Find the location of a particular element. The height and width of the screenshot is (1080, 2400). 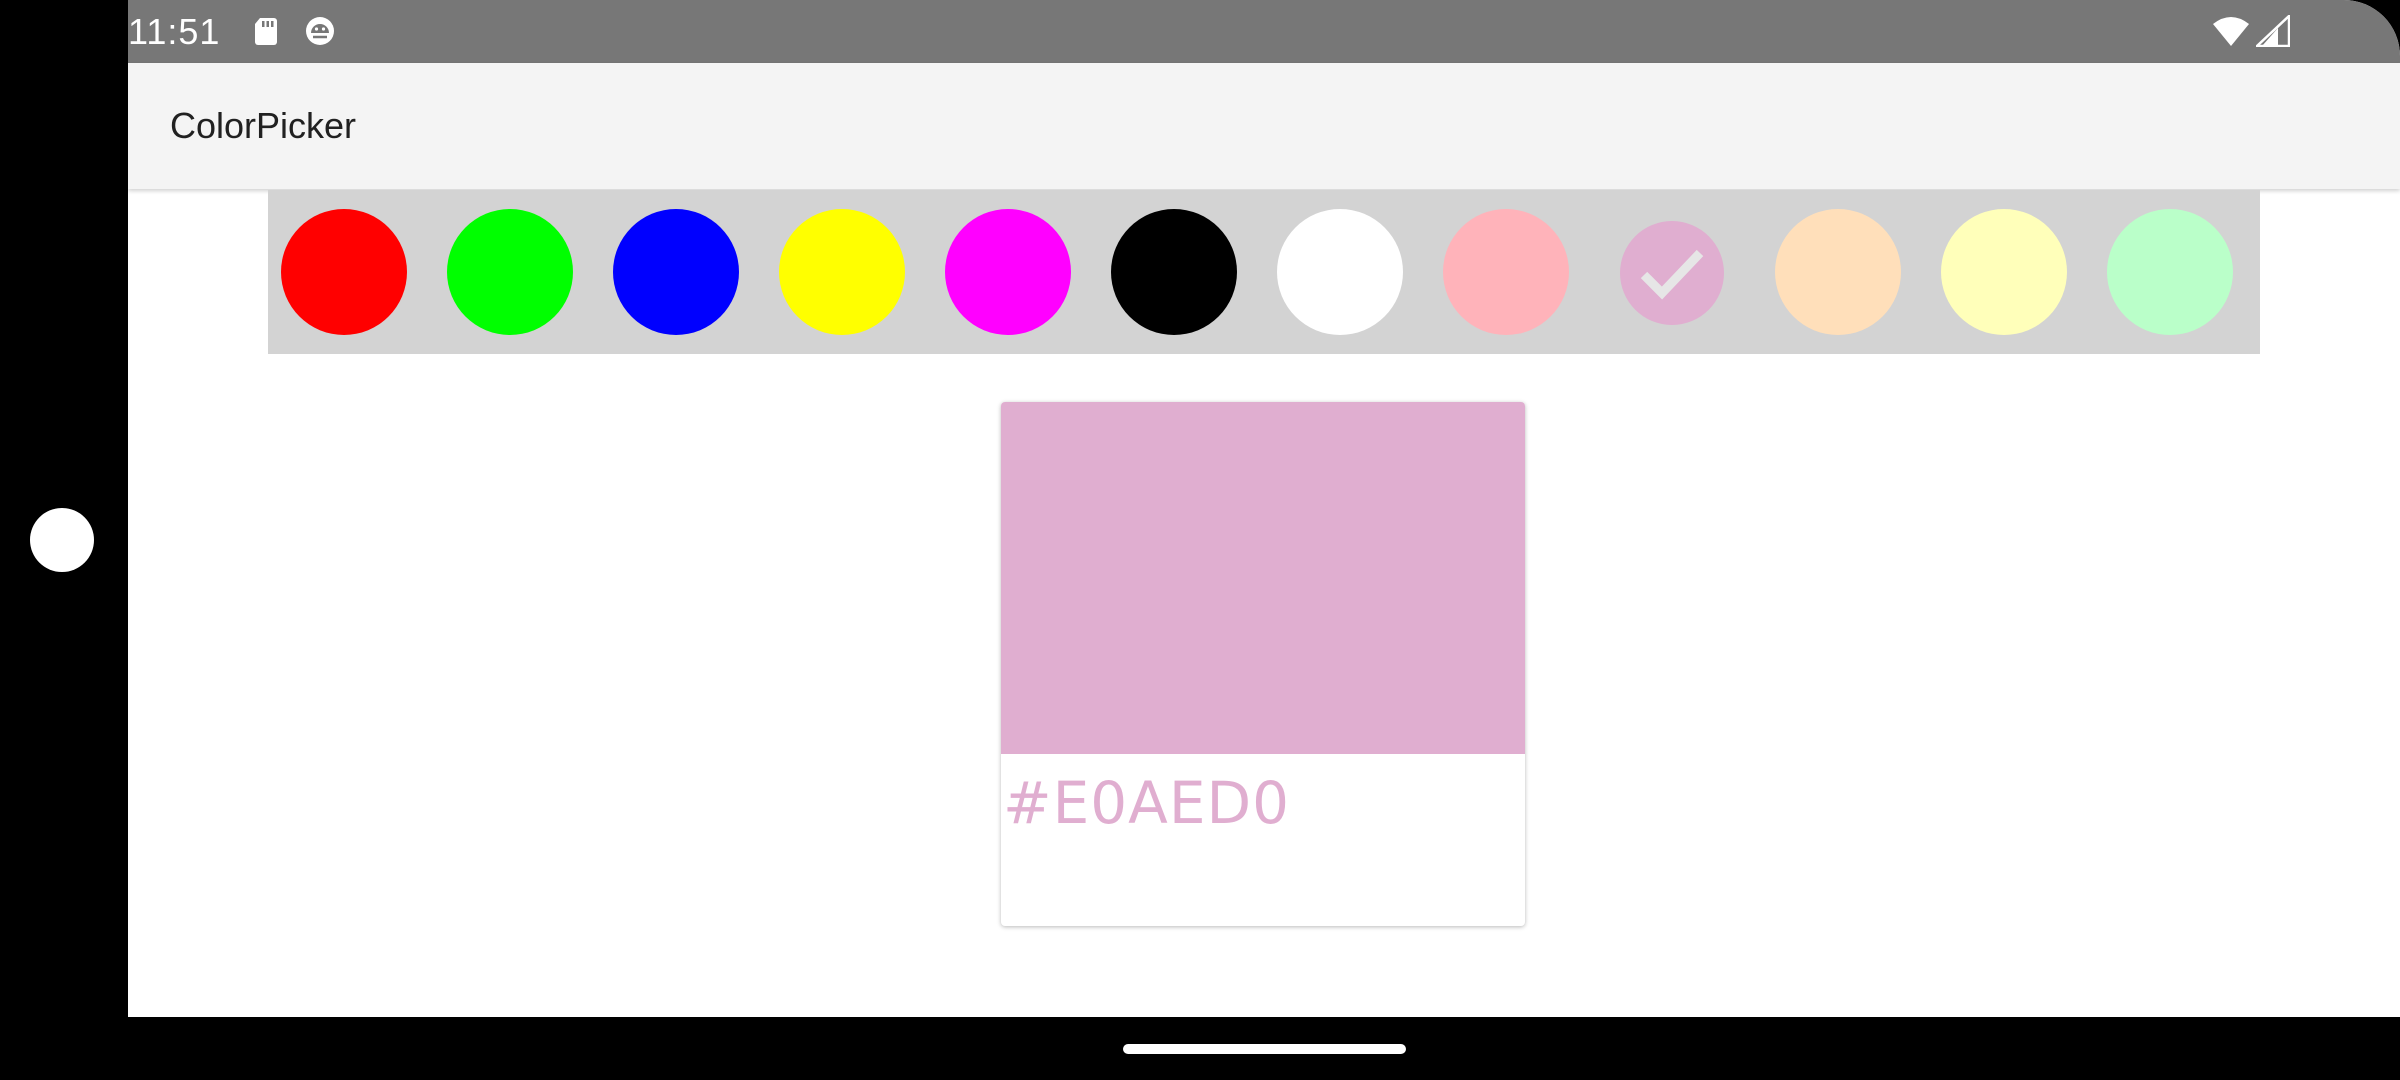

home-indicator is located at coordinates (1264, 1049).